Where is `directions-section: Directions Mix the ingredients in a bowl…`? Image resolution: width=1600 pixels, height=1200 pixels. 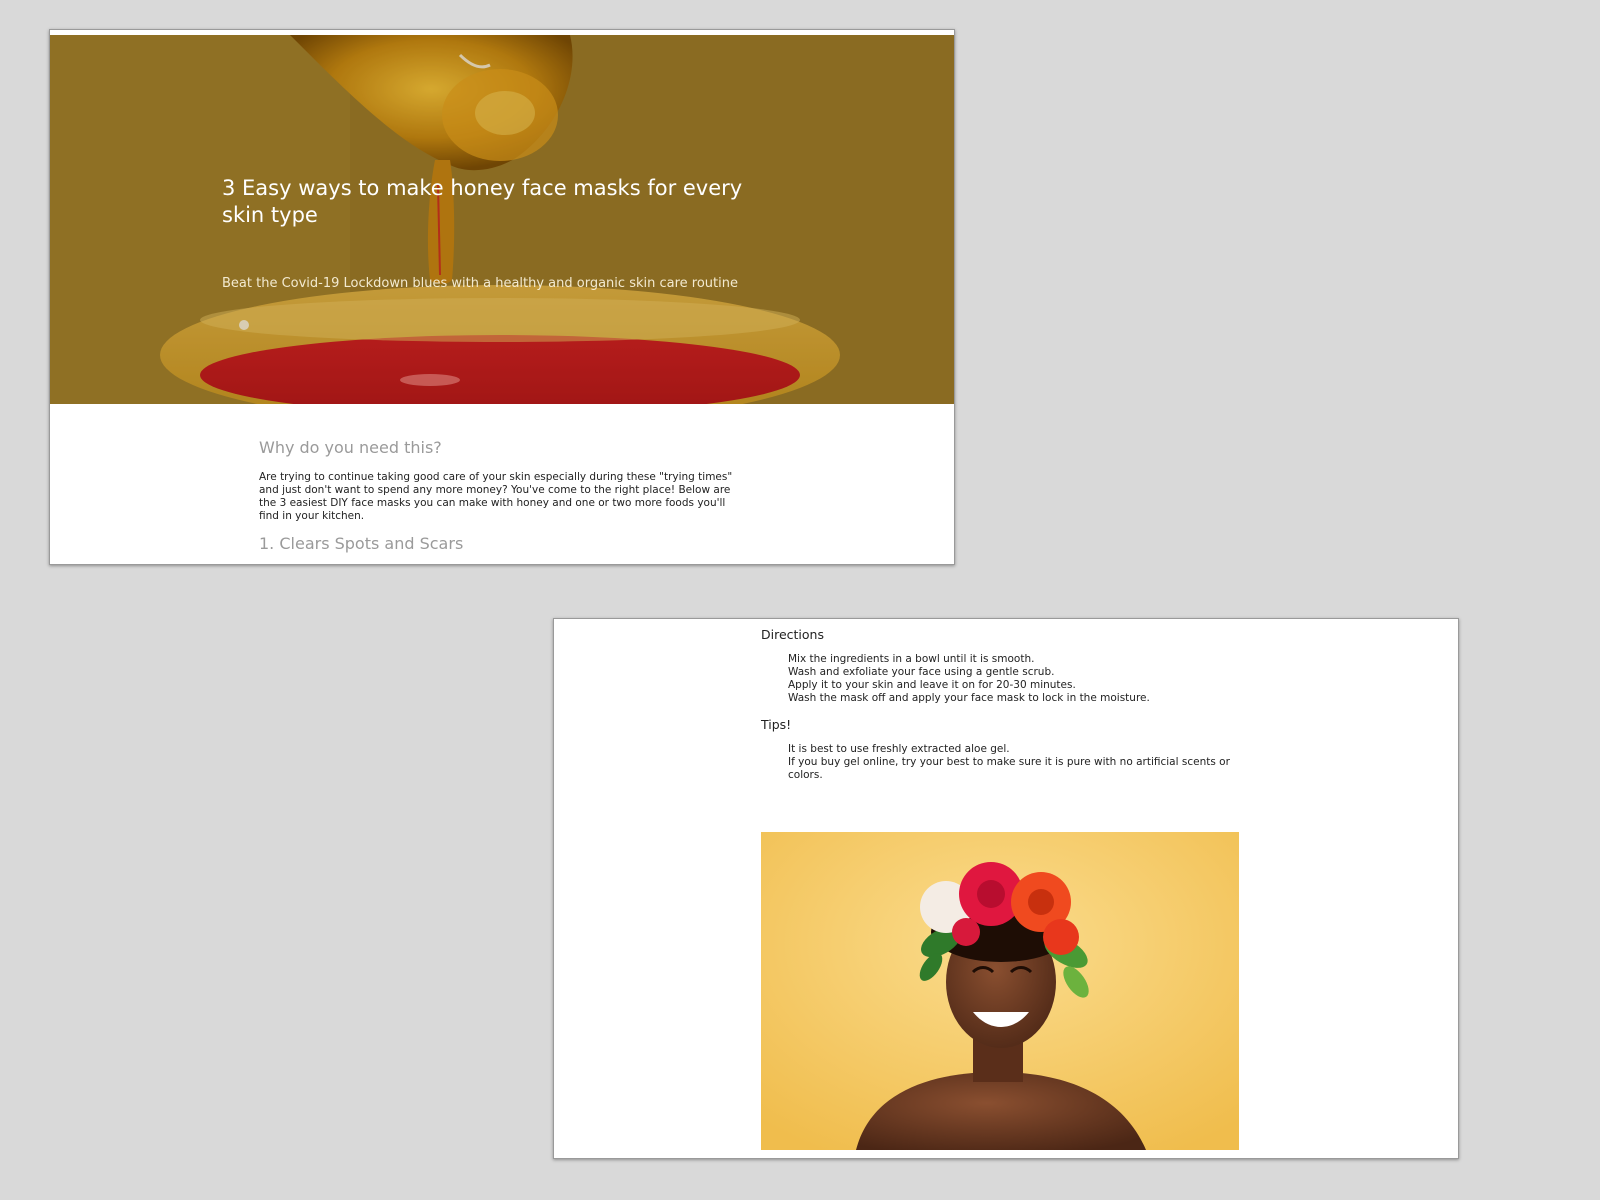
directions-section: Directions Mix the ingredients in a bowl… is located at coordinates (1001, 704).